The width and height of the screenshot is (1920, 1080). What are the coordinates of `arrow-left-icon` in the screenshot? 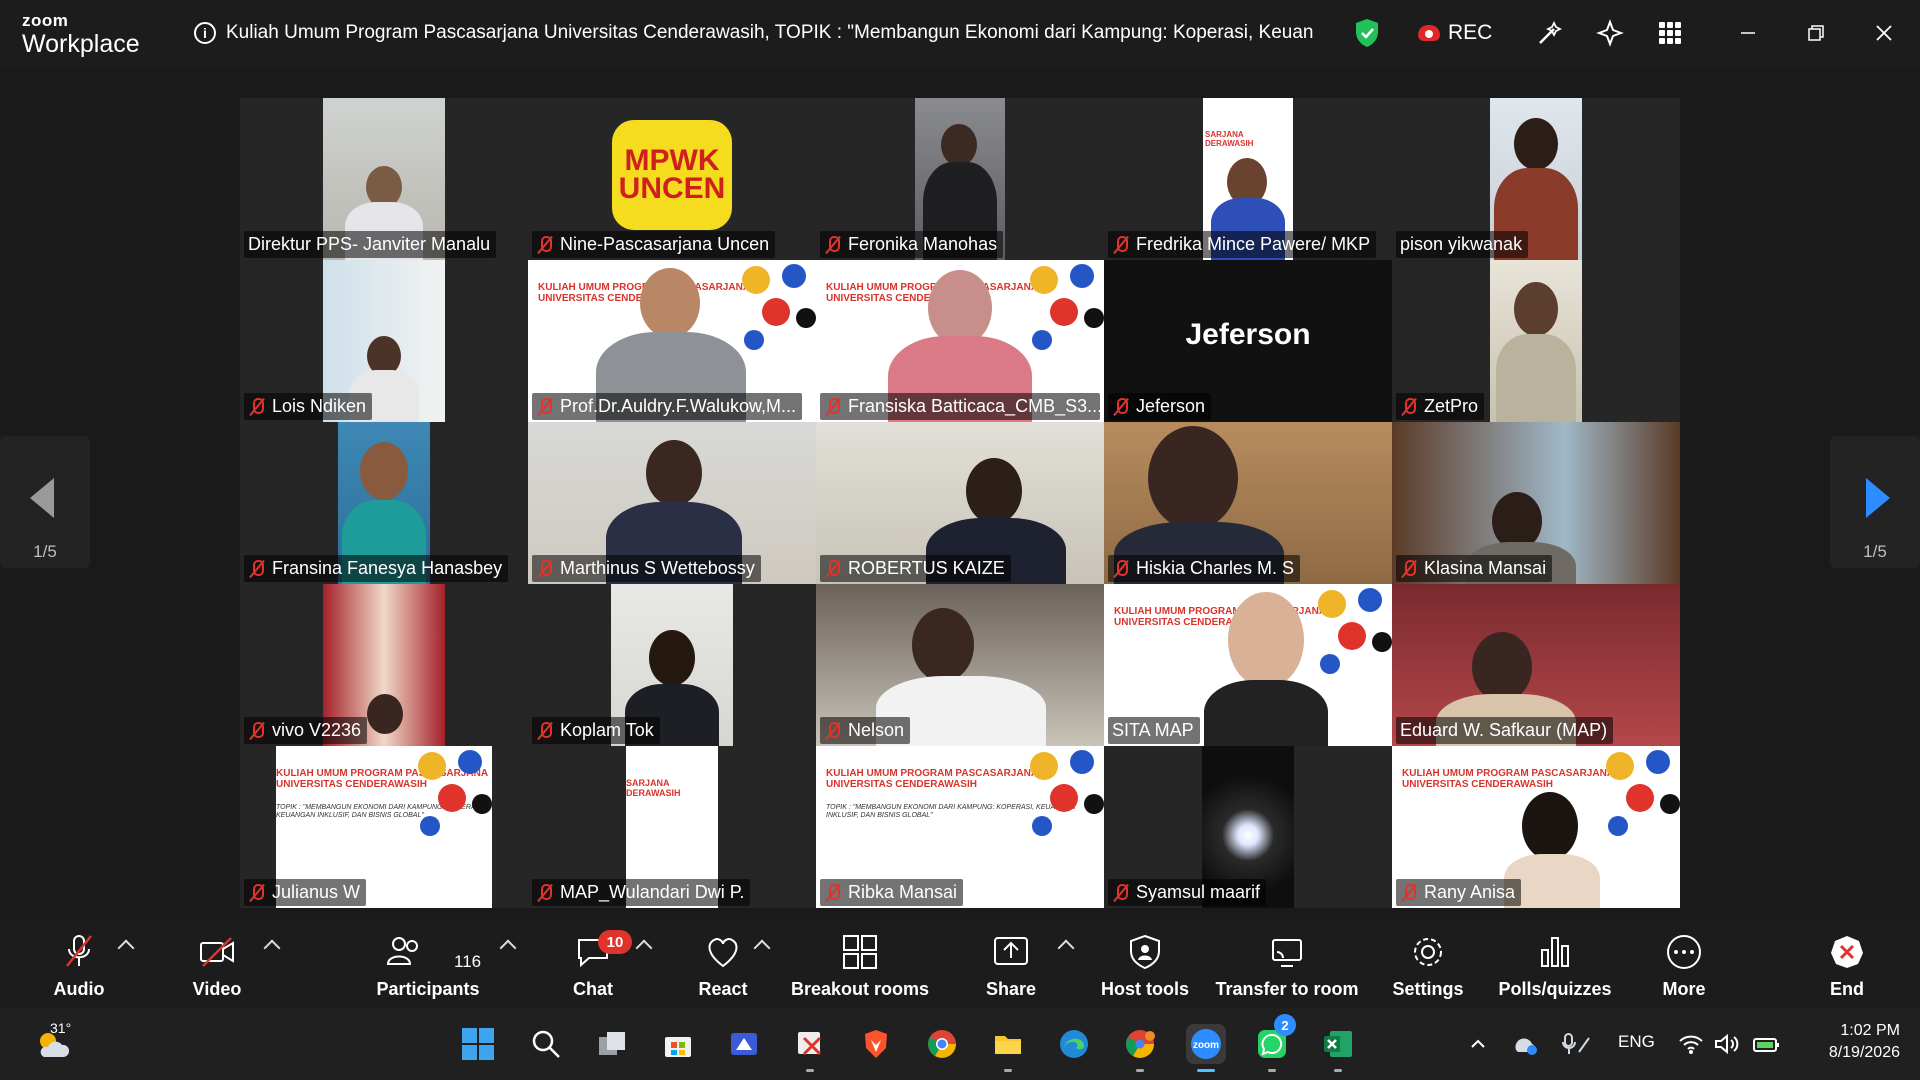 It's located at (42, 498).